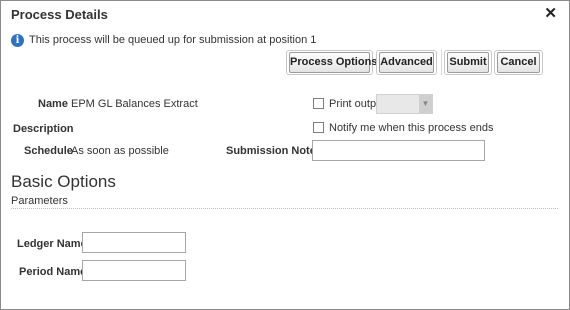 This screenshot has height=310, width=570. I want to click on chevron-down-icon: ▼, so click(425, 104).